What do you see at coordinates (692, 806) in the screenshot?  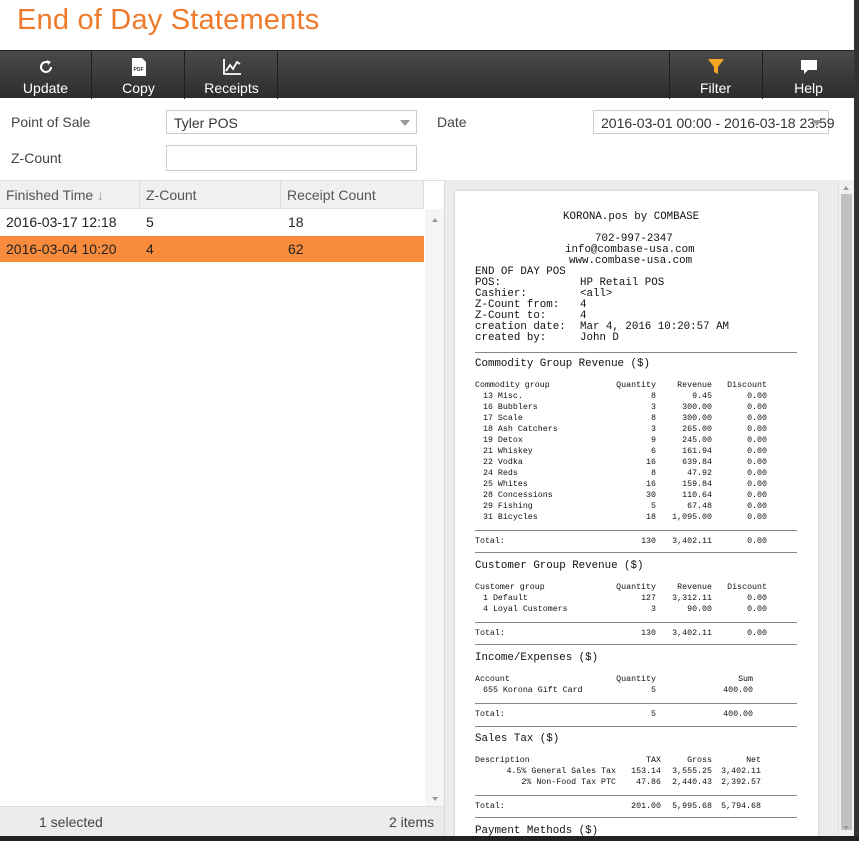 I see `receipt-total-cell: 5,995.68` at bounding box center [692, 806].